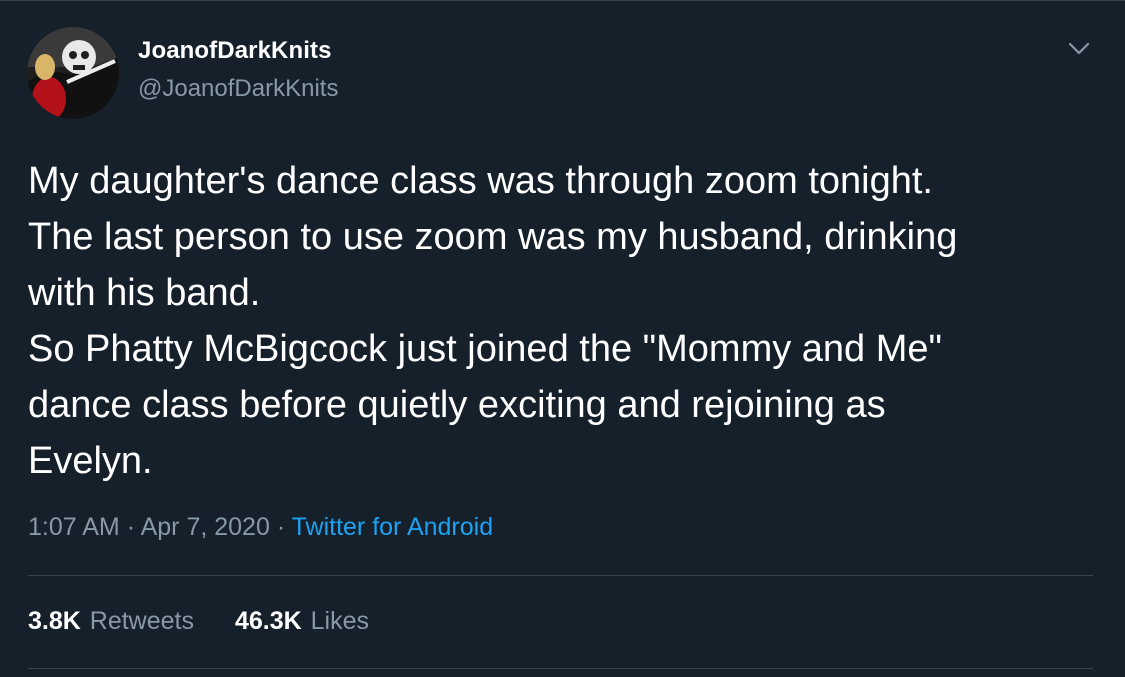  I want to click on likes-label: Likes, so click(339, 621).